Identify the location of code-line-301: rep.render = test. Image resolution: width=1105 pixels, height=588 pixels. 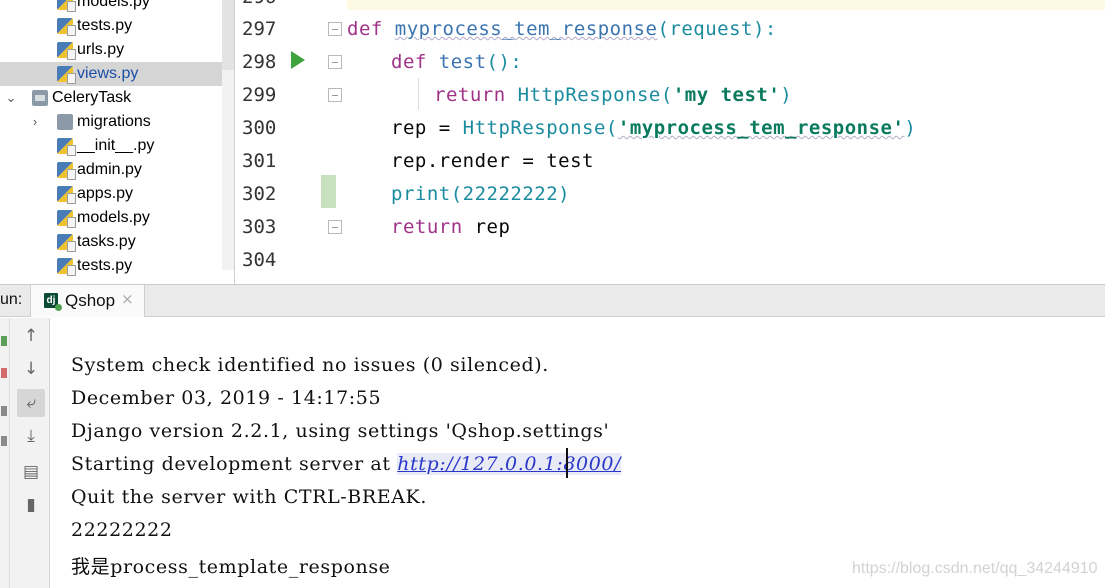
(492, 161).